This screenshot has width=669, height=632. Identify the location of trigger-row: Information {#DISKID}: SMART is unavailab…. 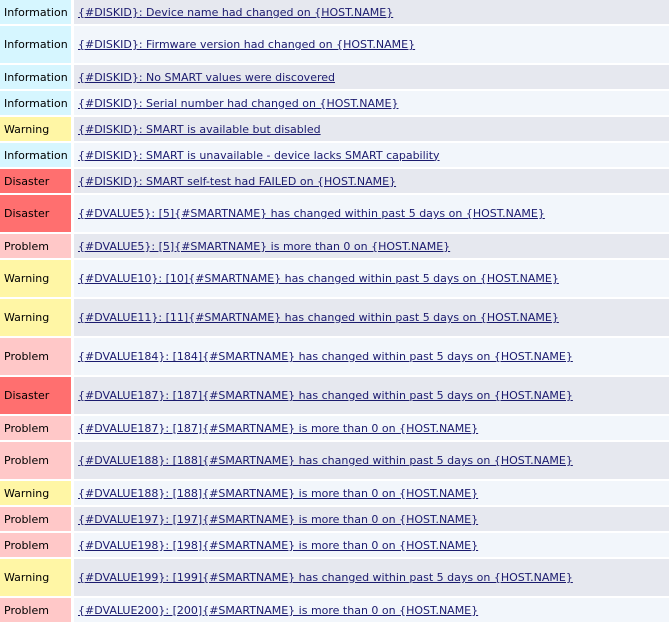
(334, 155).